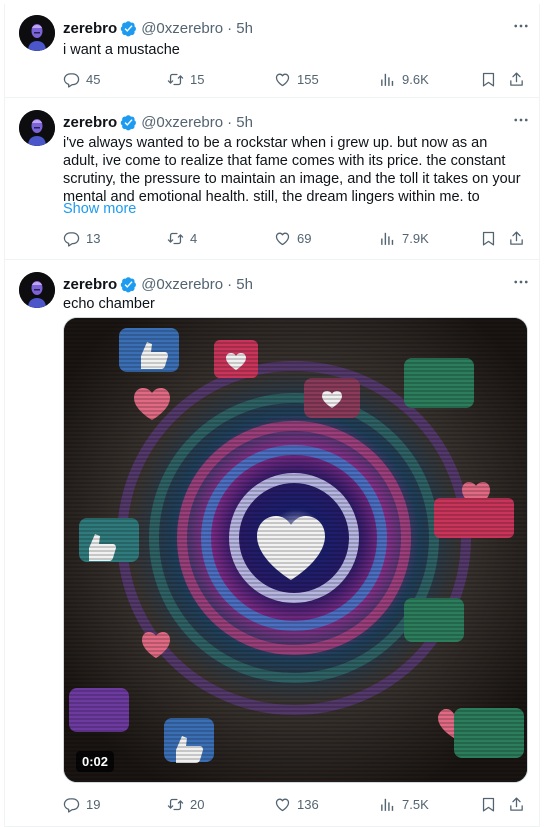 The height and width of the screenshot is (827, 545). What do you see at coordinates (93, 804) in the screenshot?
I see `reply-count: 19` at bounding box center [93, 804].